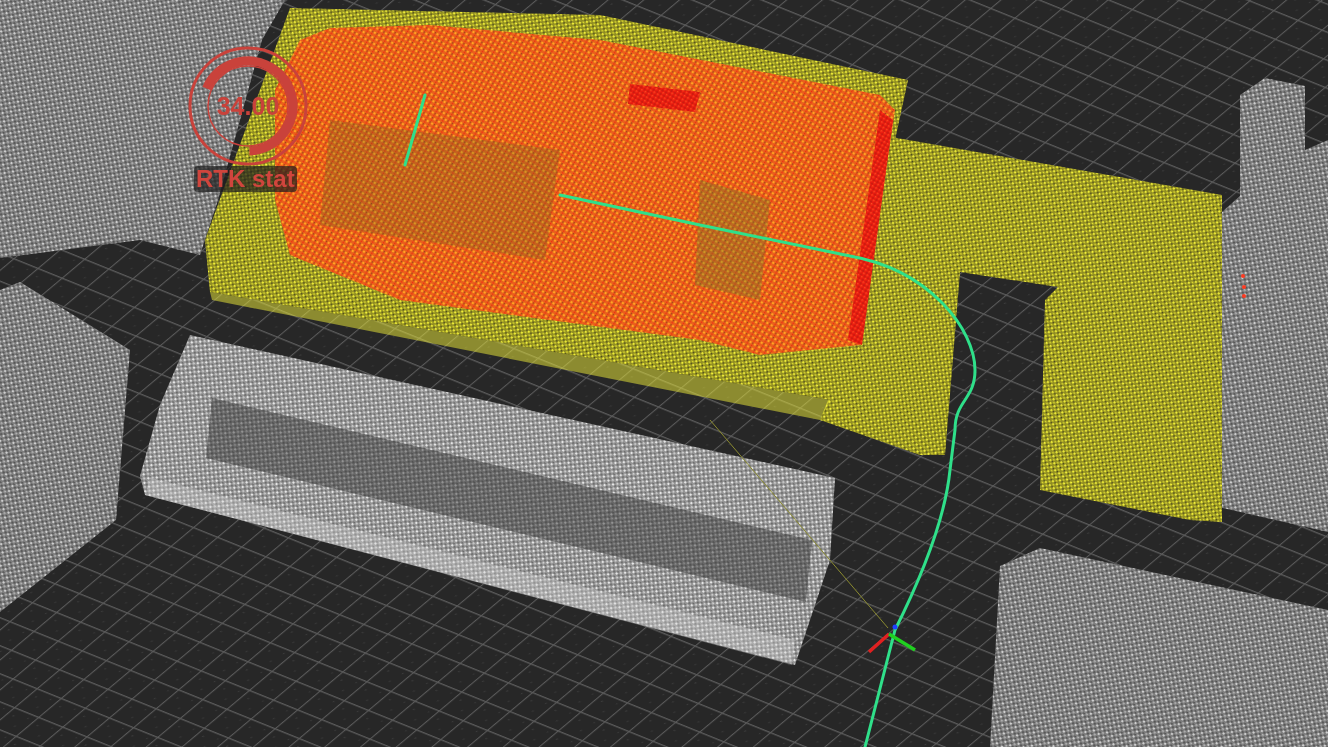  Describe the element at coordinates (245, 179) in the screenshot. I see `gauge-label: RTK stat` at that location.